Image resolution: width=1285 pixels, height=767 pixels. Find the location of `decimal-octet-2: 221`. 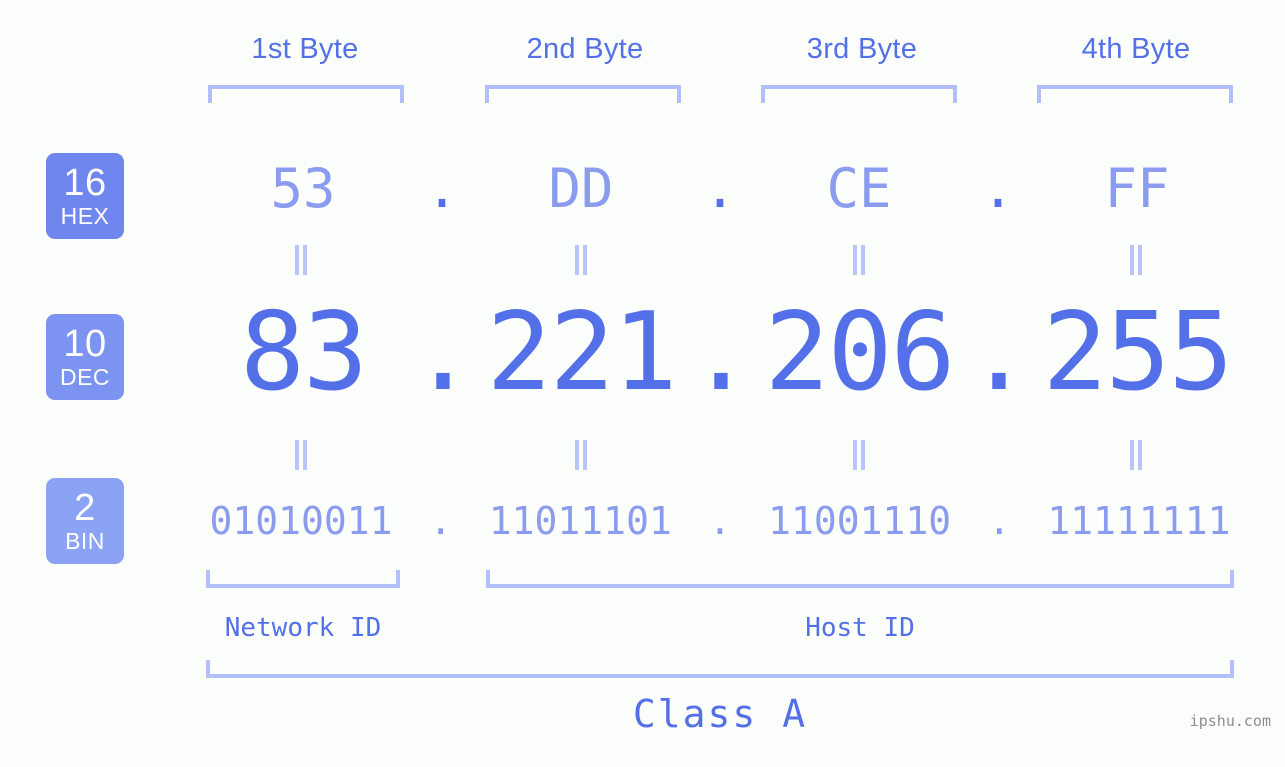

decimal-octet-2: 221 is located at coordinates (581, 352).